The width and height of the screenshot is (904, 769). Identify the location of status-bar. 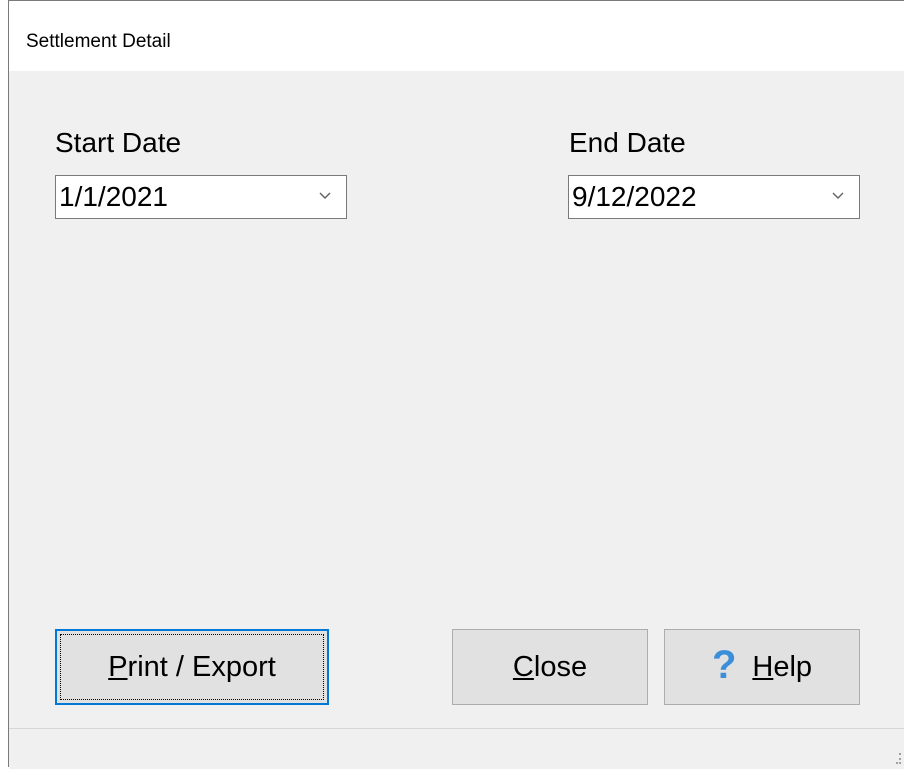
(456, 748).